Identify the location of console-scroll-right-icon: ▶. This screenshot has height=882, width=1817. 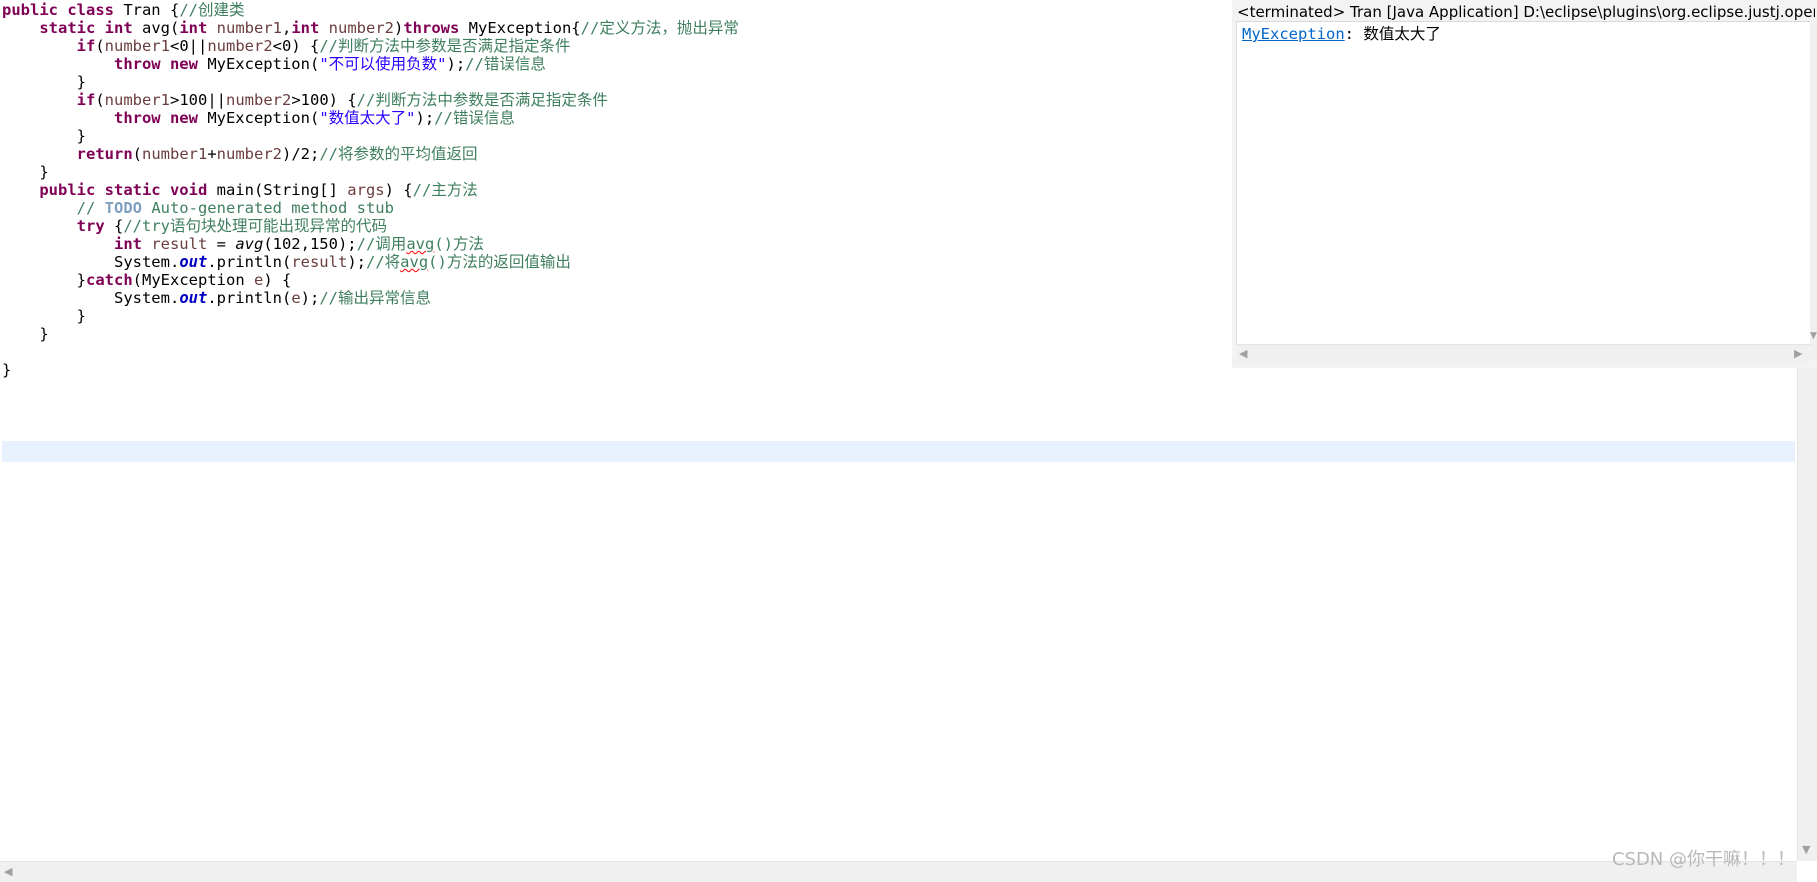
(1798, 353).